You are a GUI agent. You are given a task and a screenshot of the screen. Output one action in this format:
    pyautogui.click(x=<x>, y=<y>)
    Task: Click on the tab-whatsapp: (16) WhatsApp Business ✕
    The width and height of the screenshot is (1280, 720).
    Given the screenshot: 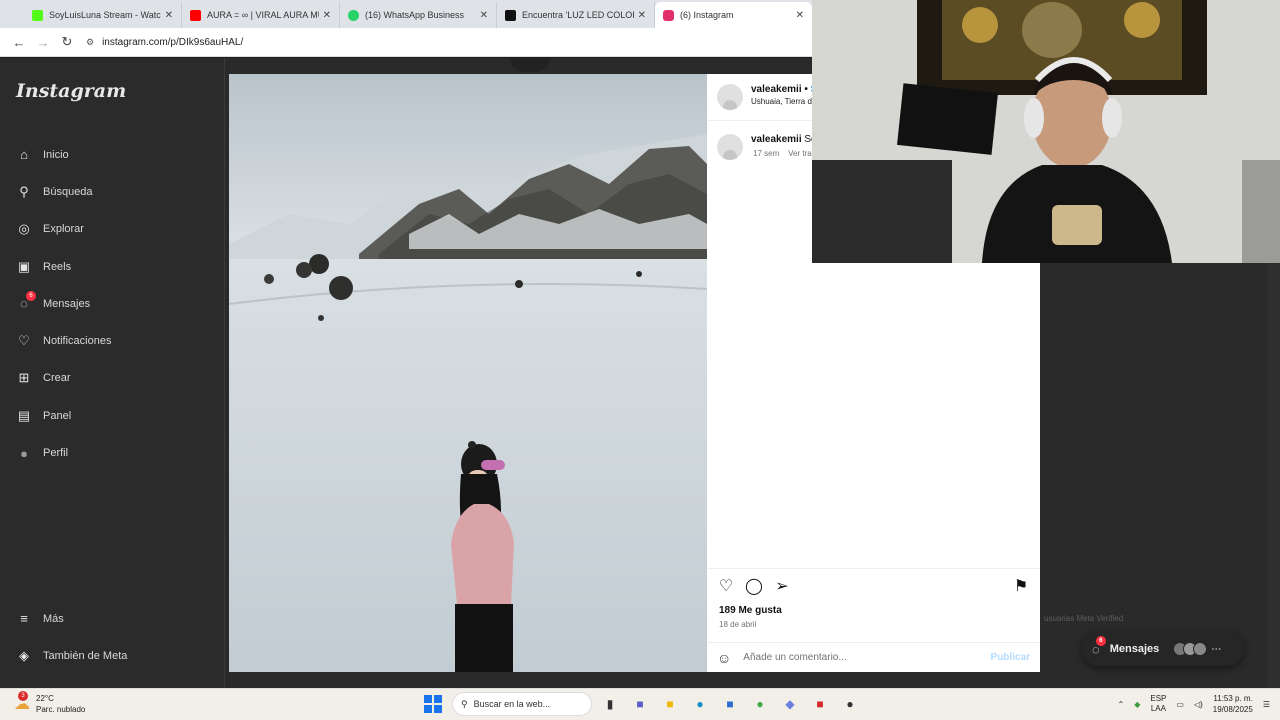 What is the action you would take?
    pyautogui.click(x=418, y=15)
    